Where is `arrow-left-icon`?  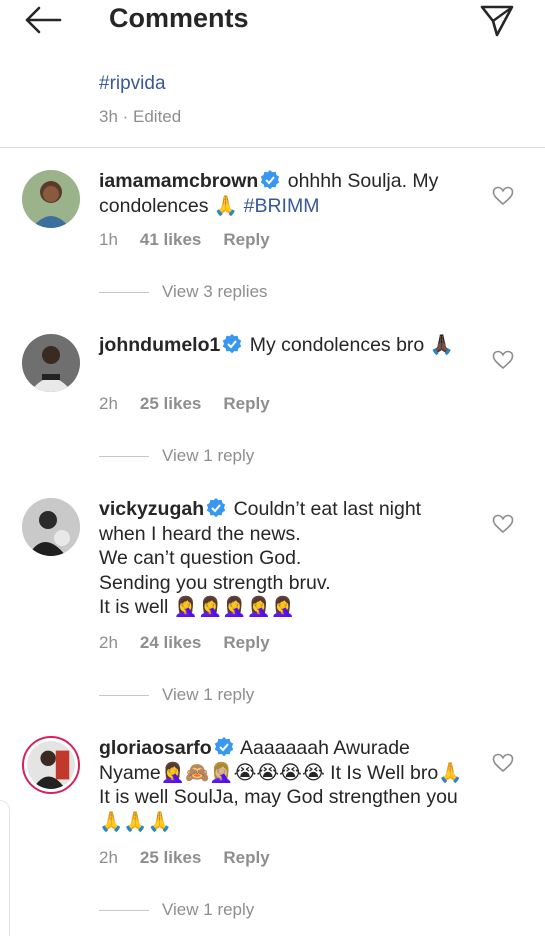 arrow-left-icon is located at coordinates (43, 20).